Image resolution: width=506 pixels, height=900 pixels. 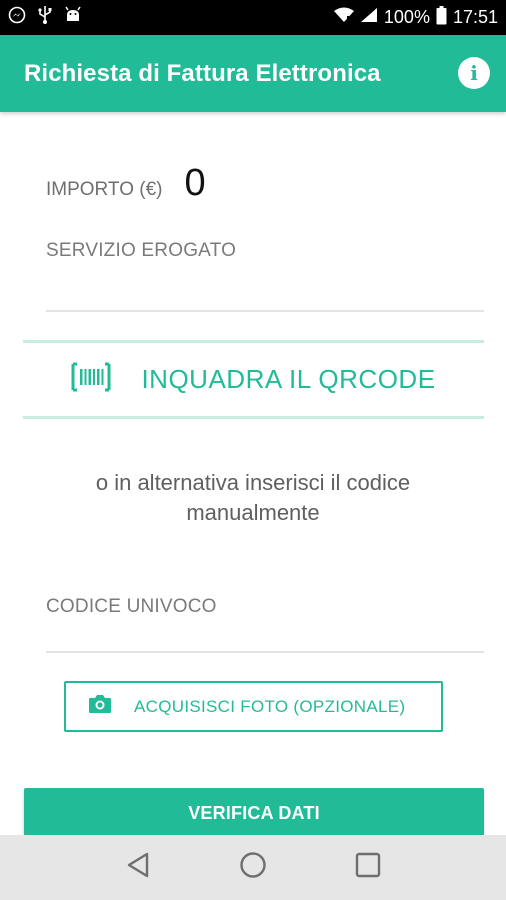 I want to click on info-icon: i, so click(x=474, y=73).